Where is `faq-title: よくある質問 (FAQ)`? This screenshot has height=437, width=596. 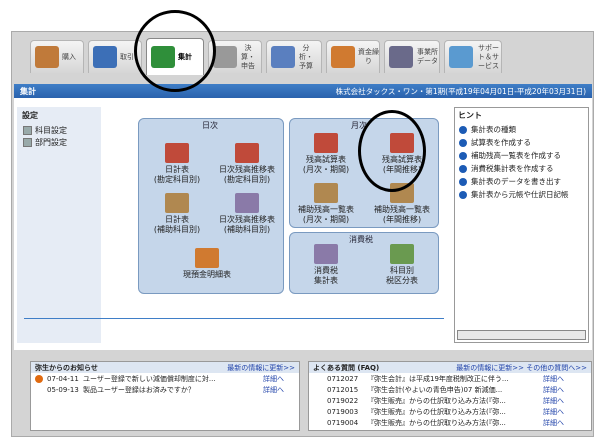
faq-title: よくある質問 (FAQ) is located at coordinates (346, 368).